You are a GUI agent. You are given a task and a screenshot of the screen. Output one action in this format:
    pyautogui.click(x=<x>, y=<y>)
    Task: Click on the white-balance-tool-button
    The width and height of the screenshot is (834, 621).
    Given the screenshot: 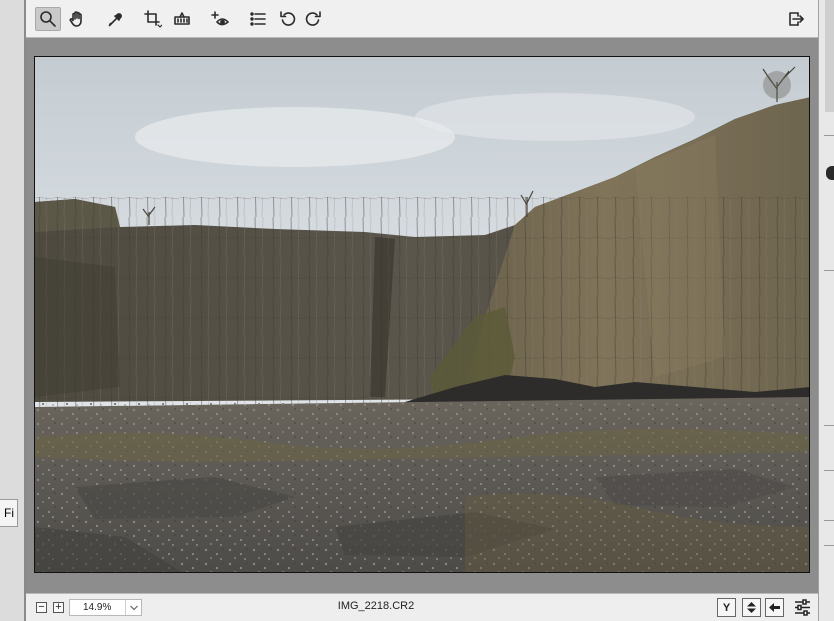 What is the action you would take?
    pyautogui.click(x=116, y=19)
    